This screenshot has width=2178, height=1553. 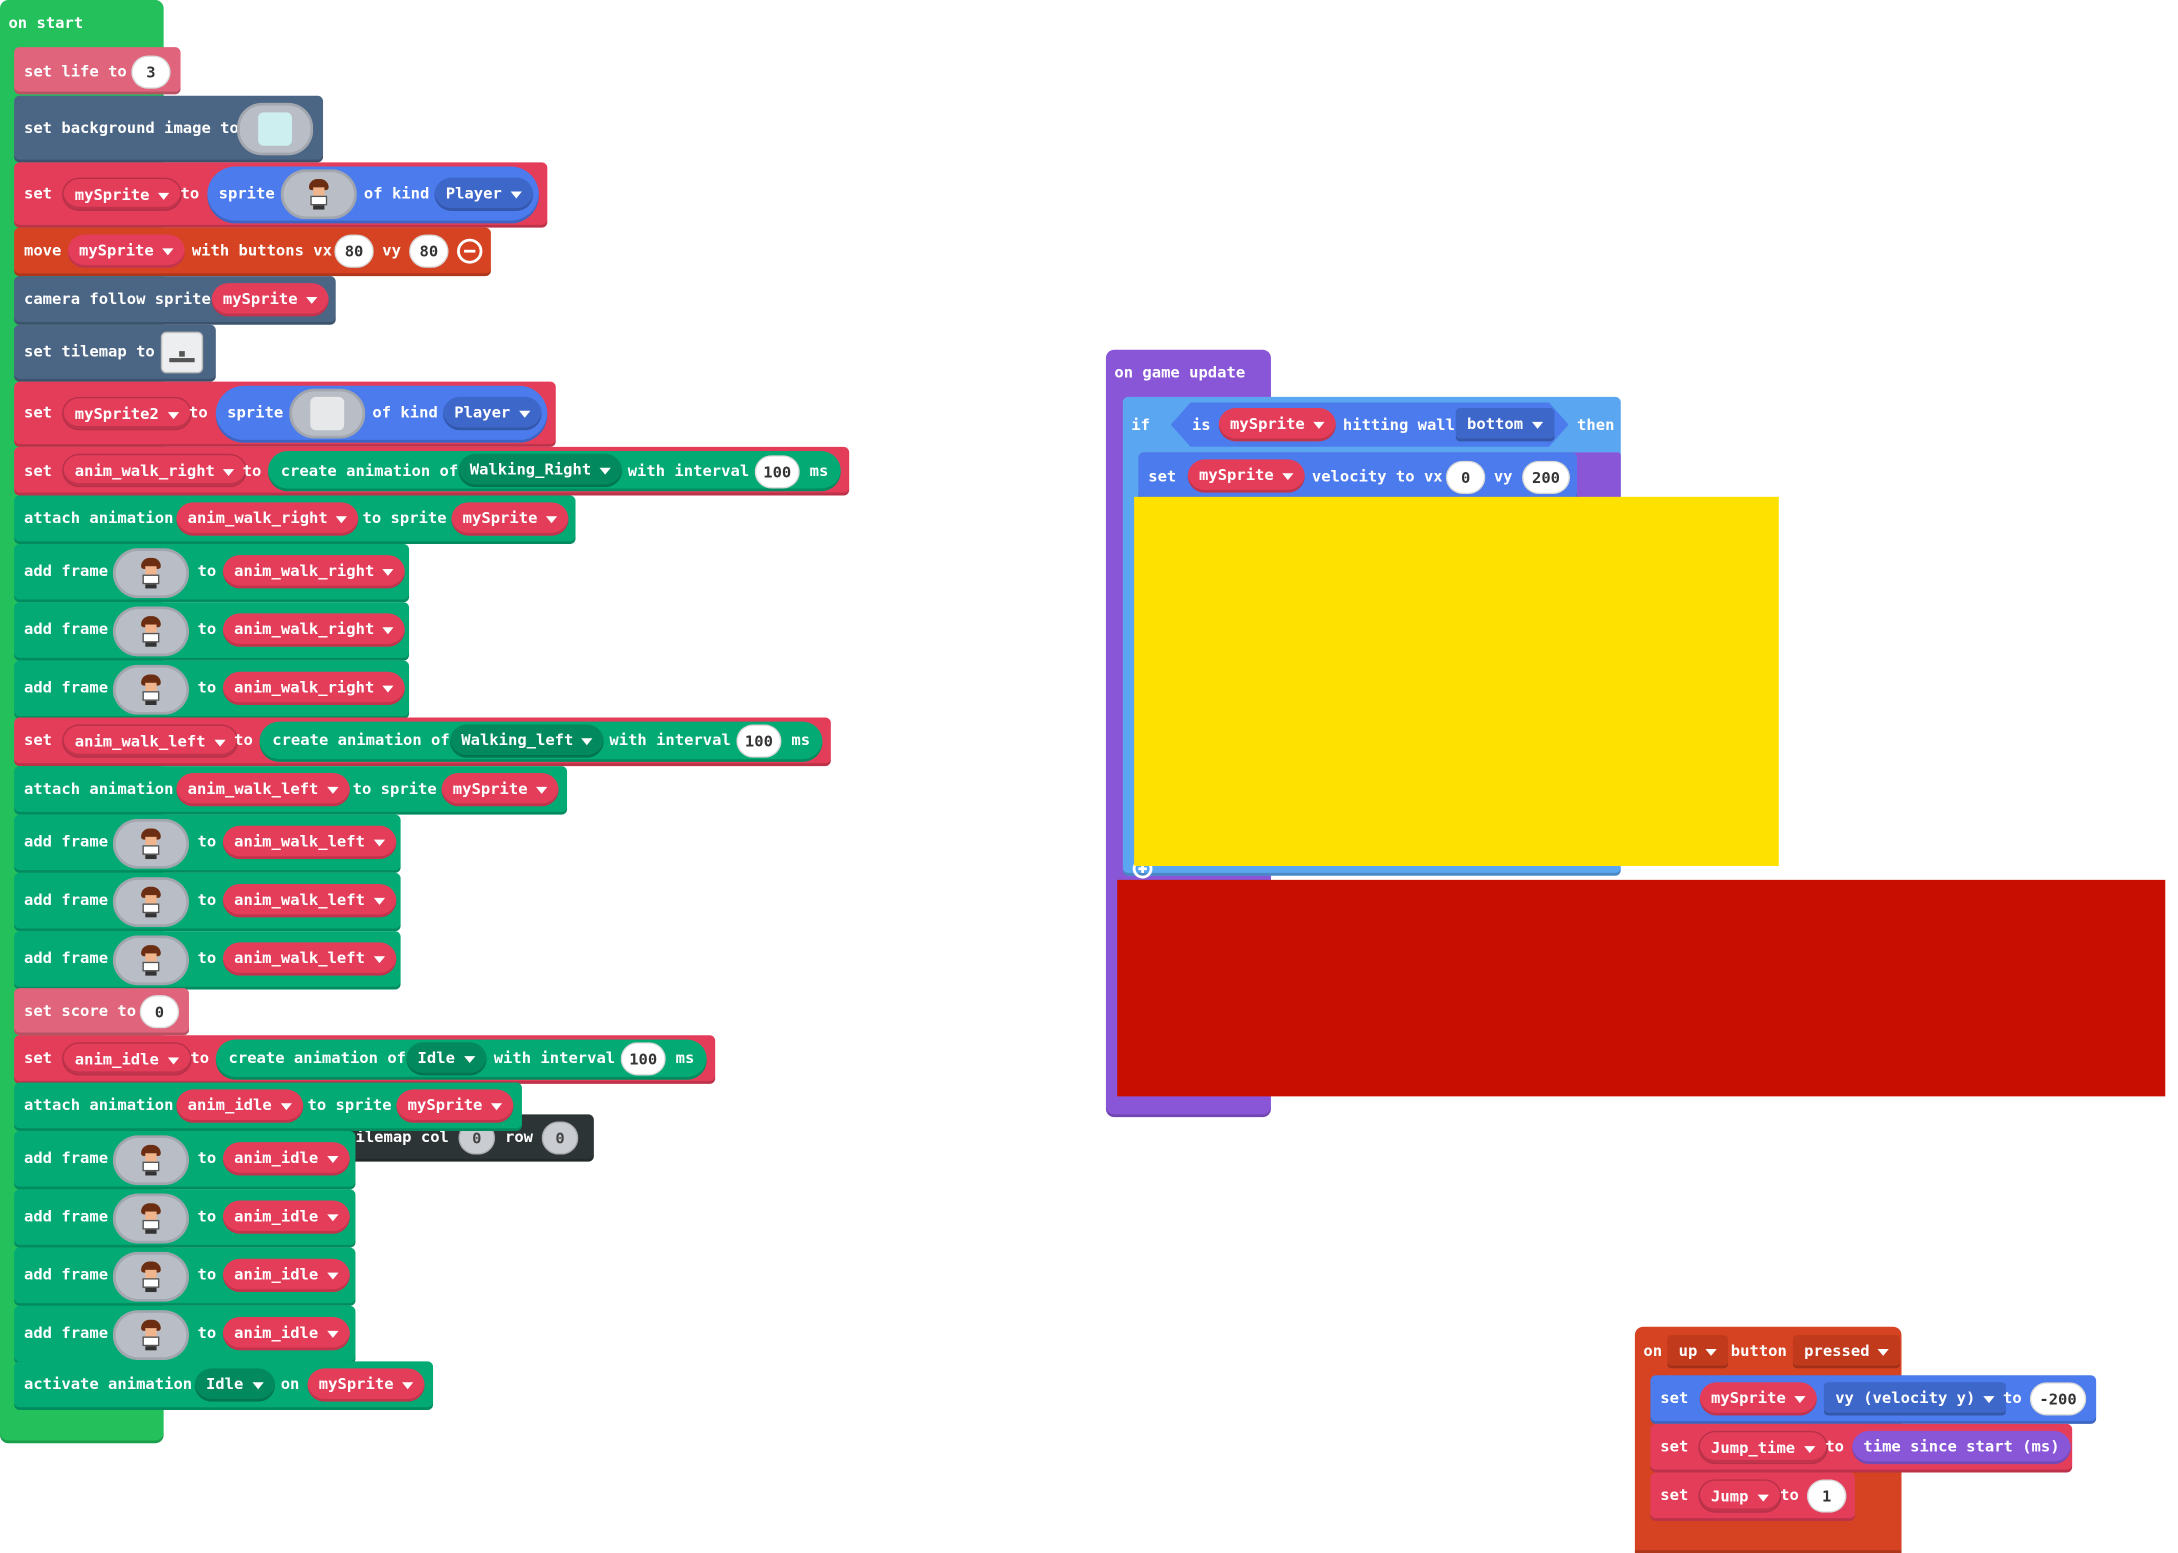 I want to click on attach-sprite-left-dropdown: mySprite, so click(x=500, y=790).